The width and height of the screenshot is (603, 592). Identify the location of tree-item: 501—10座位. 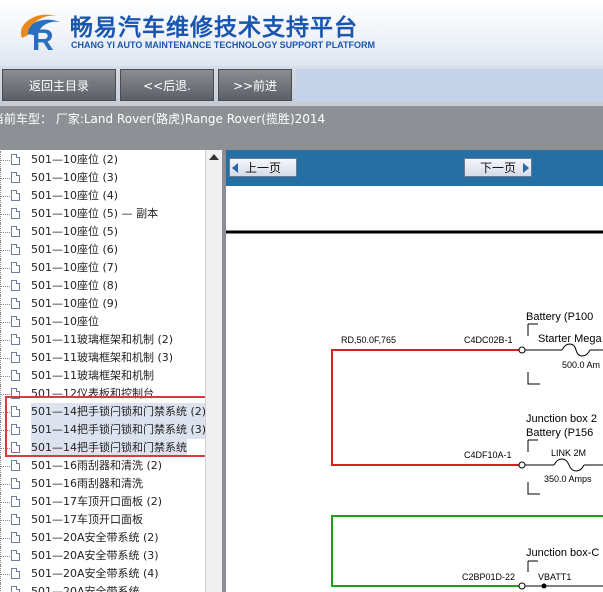
(102, 322).